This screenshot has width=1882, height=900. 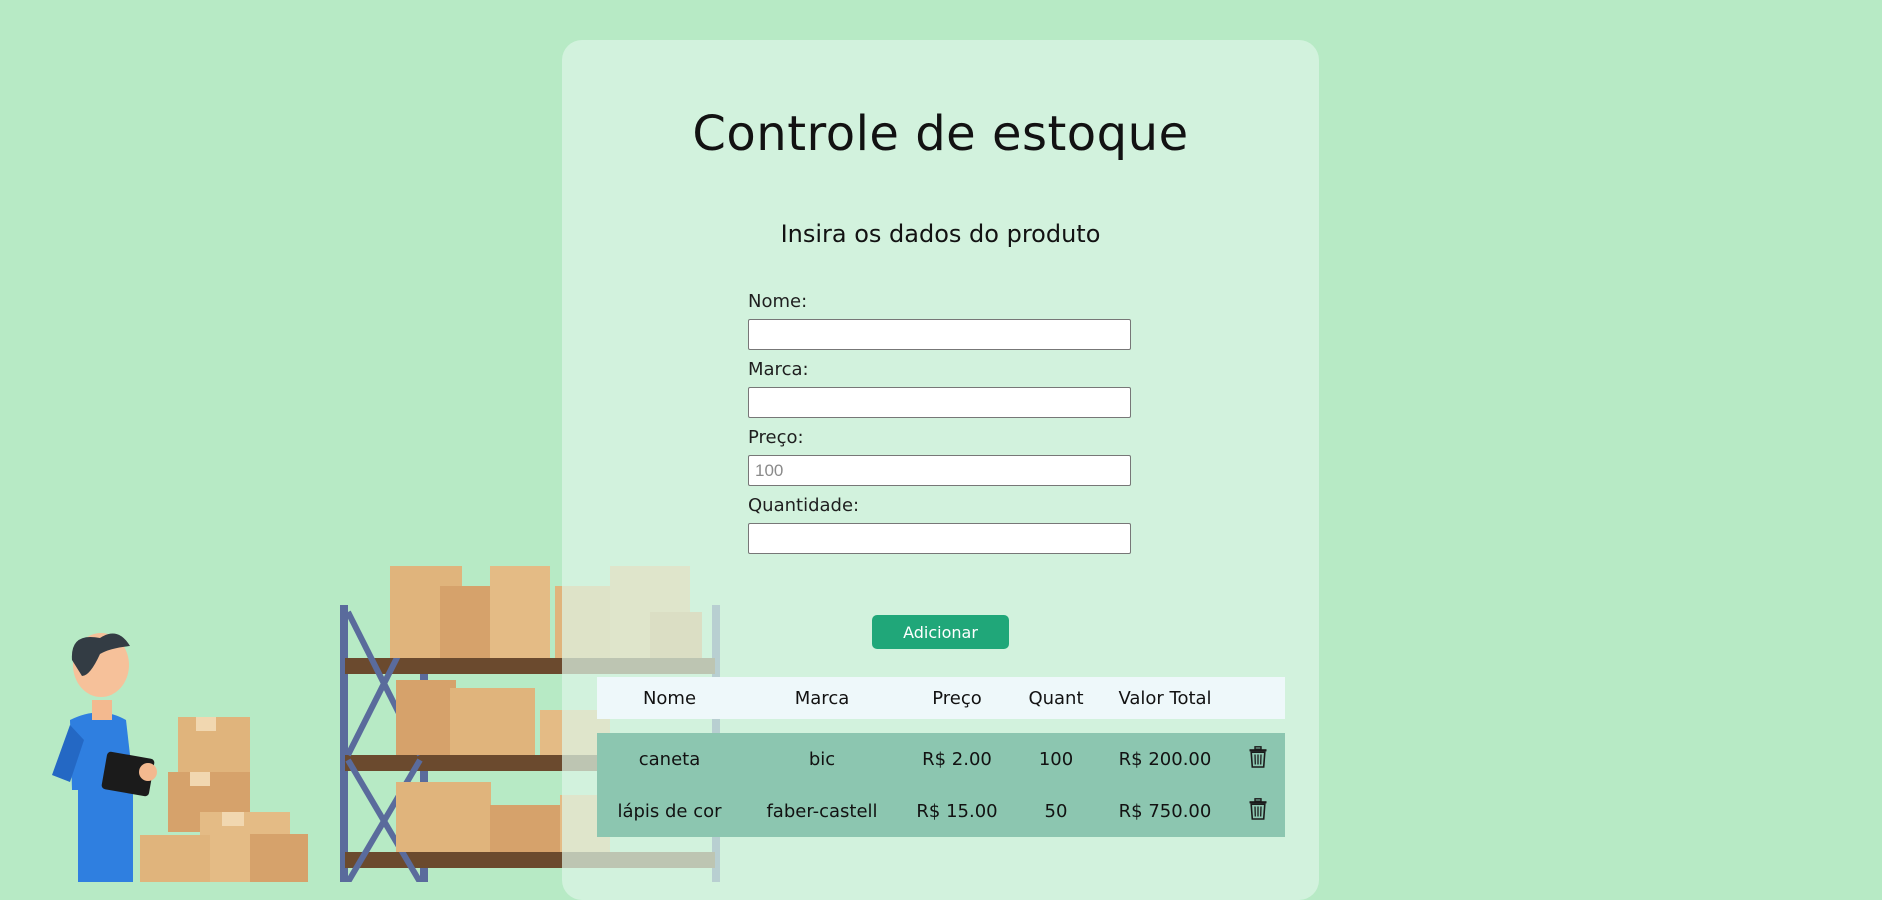 I want to click on cell-quant: 50, so click(x=1056, y=811).